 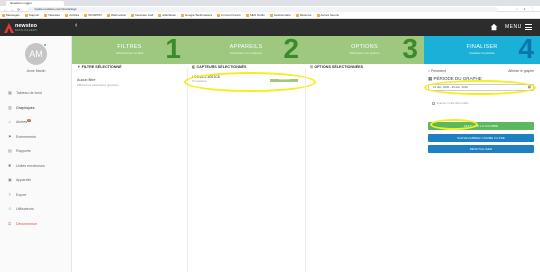 I want to click on bookmark-item: Formel Francs, so click(x=228, y=15).